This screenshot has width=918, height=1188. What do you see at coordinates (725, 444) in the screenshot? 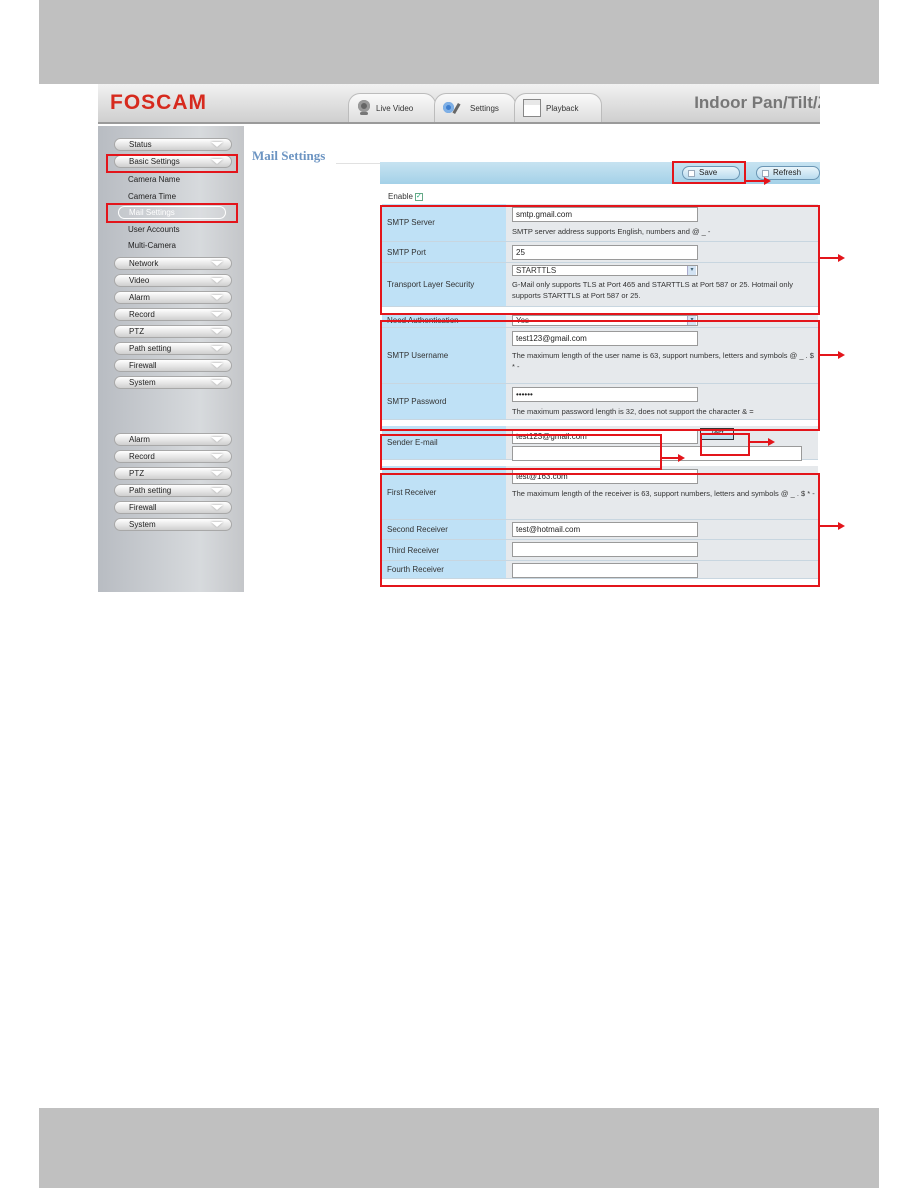
I see `annotation-test` at bounding box center [725, 444].